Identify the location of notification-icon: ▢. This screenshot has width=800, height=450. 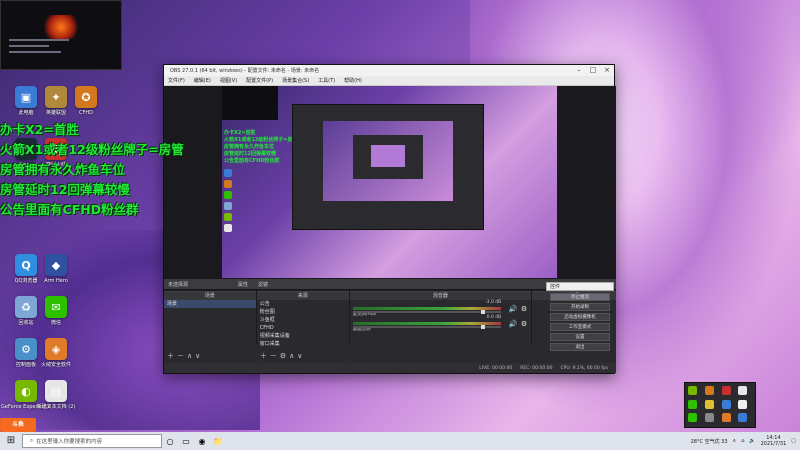
(793, 441).